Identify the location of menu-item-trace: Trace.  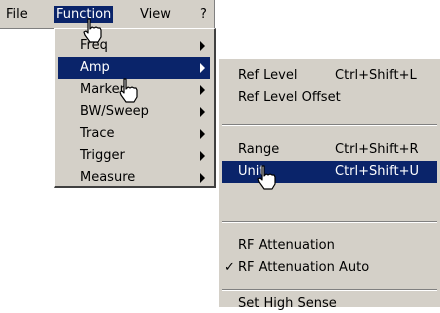
(134, 134).